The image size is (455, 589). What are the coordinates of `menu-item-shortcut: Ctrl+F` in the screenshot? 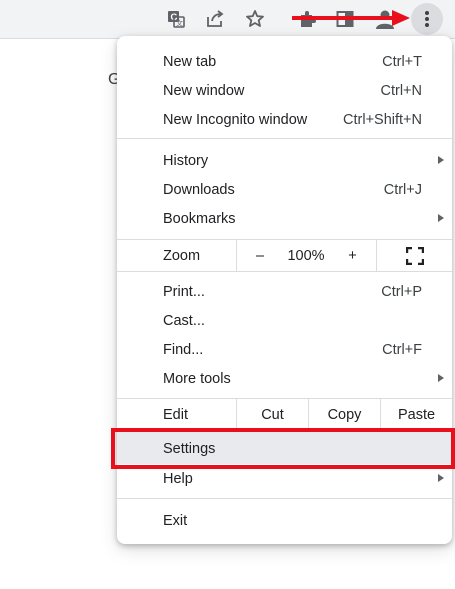 It's located at (402, 349).